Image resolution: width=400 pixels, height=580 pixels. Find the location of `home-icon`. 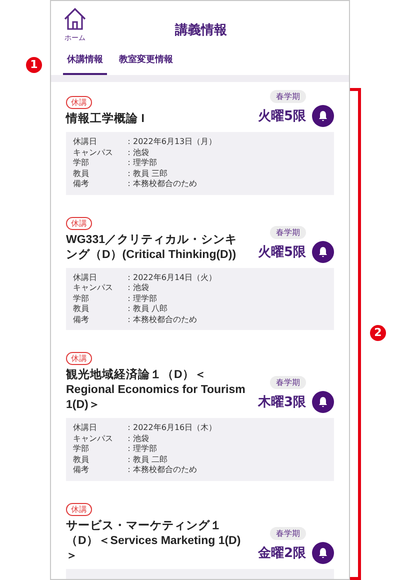

home-icon is located at coordinates (75, 19).